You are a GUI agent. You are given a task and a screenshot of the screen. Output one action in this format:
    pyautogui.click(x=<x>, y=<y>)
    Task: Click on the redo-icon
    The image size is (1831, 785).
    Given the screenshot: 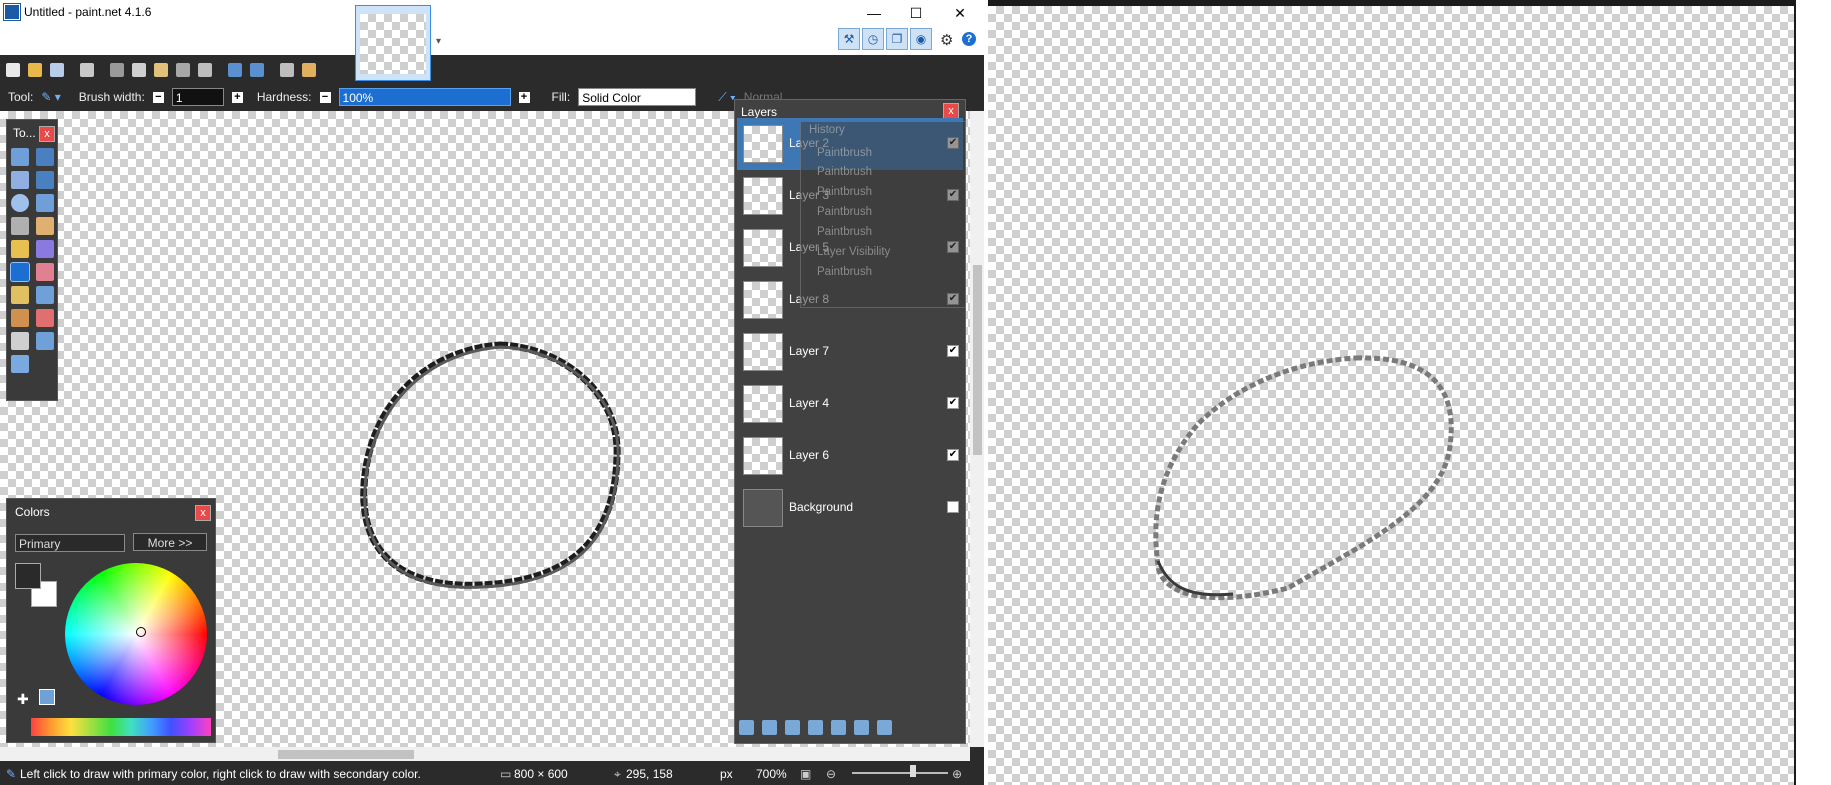 What is the action you would take?
    pyautogui.click(x=257, y=69)
    